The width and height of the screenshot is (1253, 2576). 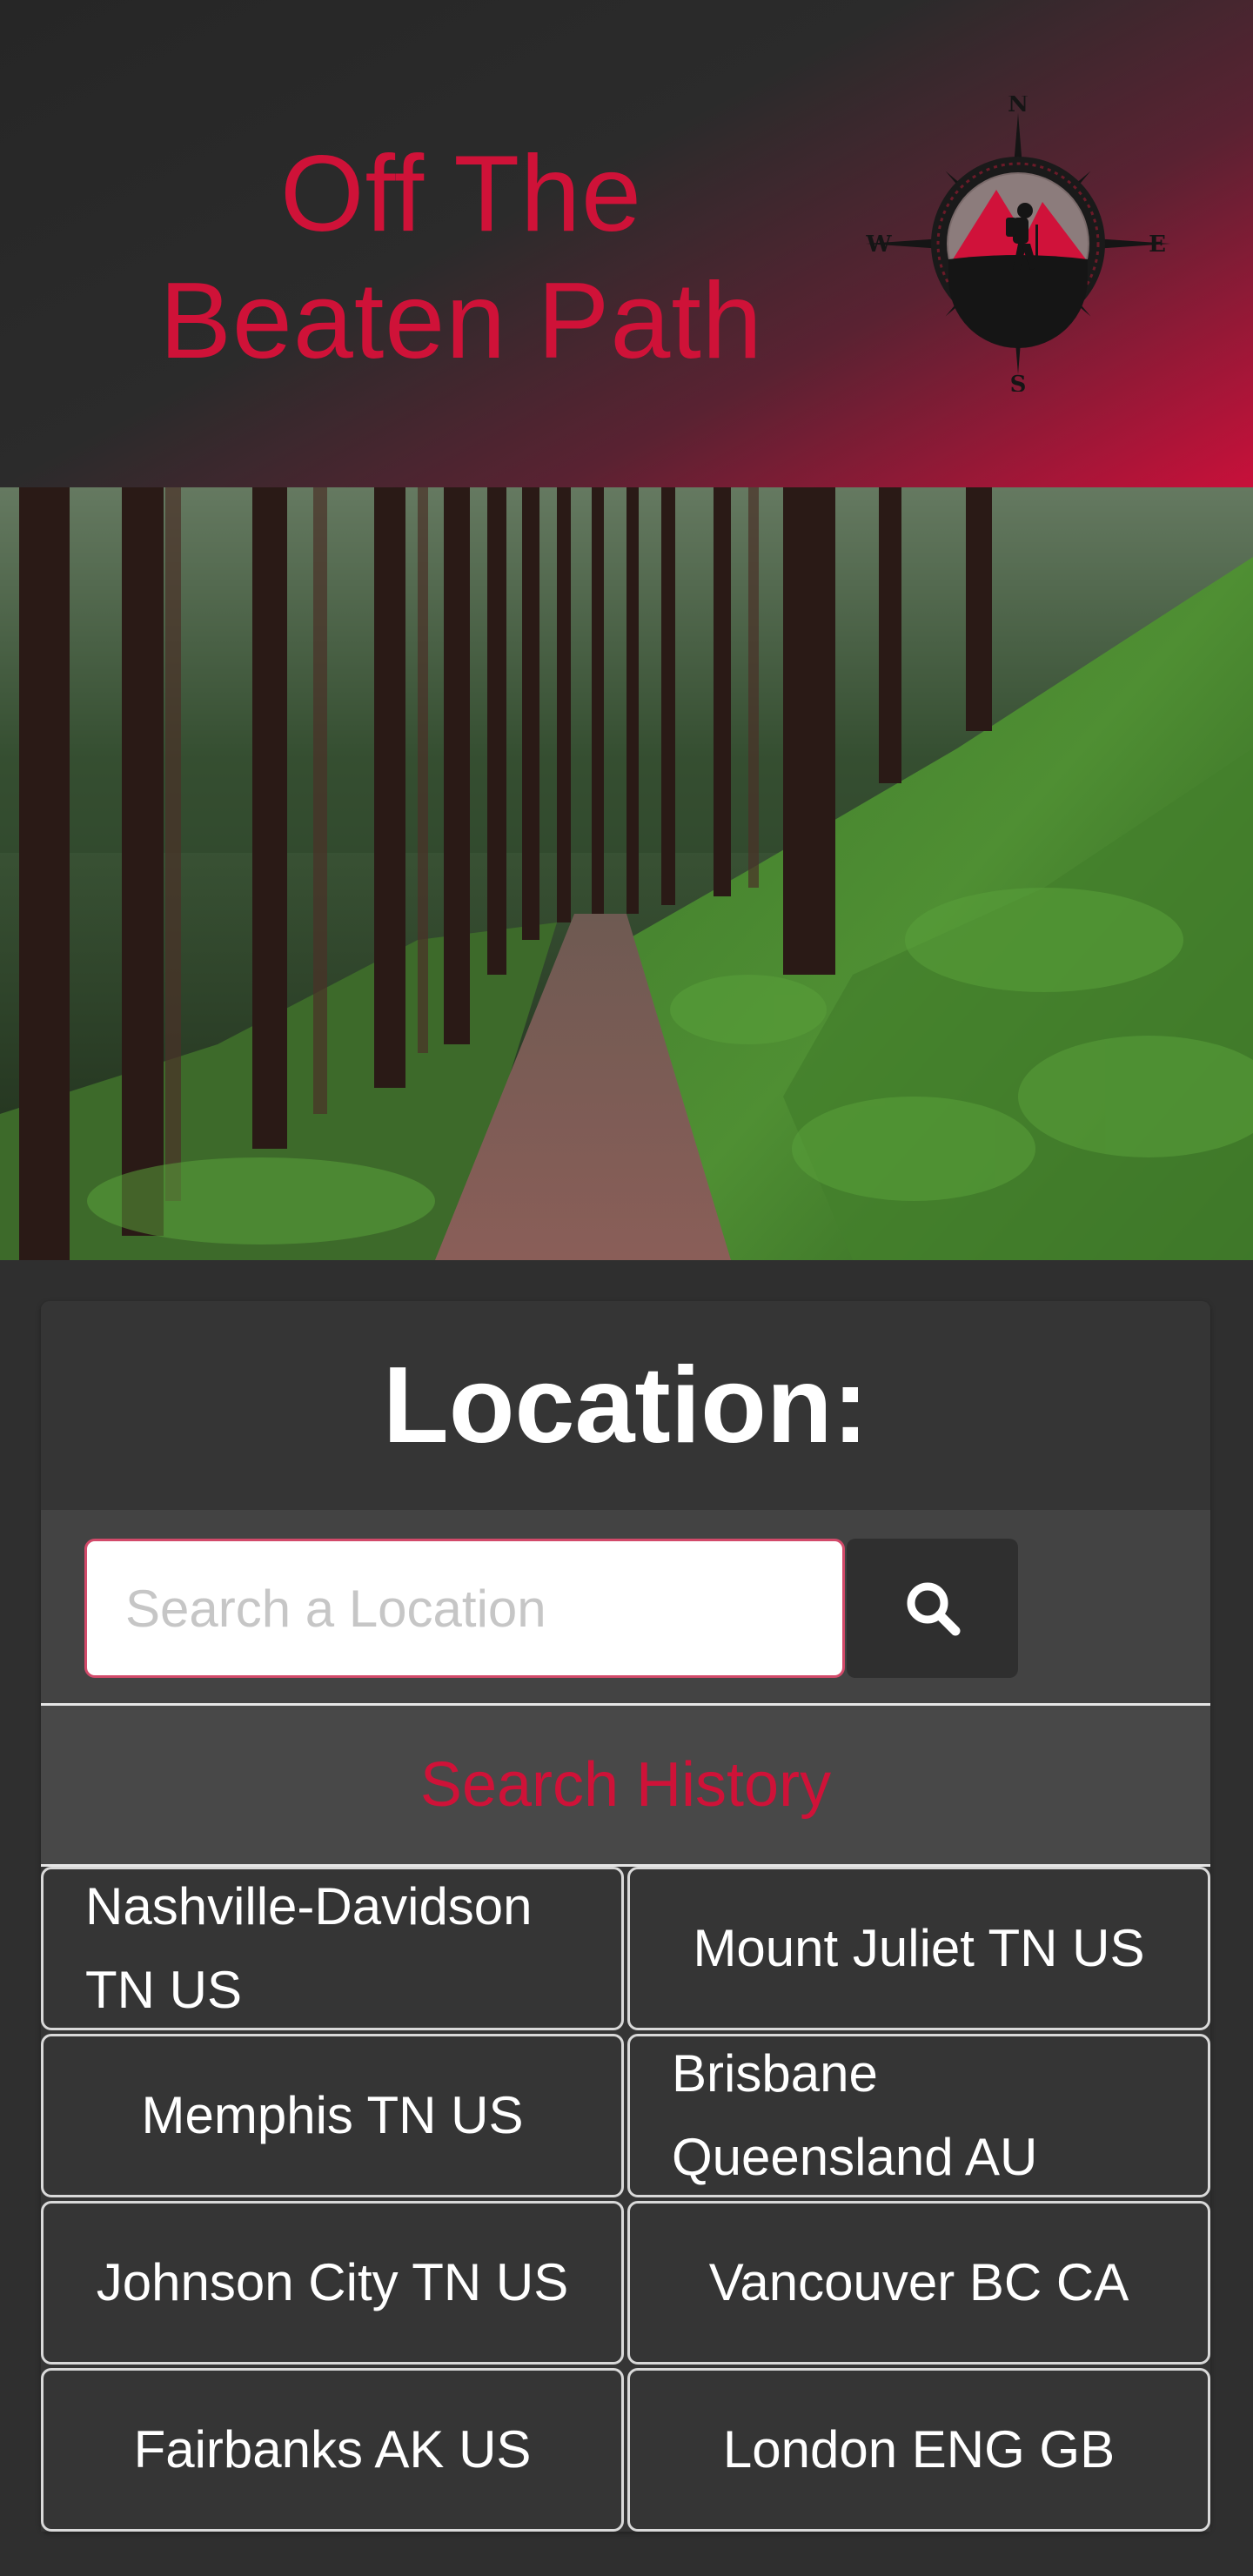 I want to click on compass-hiker-logo-icon: N S W E, so click(x=1018, y=244).